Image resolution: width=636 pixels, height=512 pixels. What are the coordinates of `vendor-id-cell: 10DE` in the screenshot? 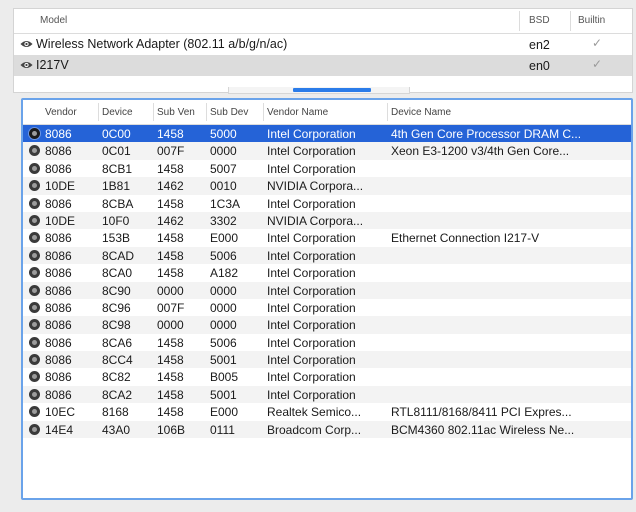 It's located at (60, 220).